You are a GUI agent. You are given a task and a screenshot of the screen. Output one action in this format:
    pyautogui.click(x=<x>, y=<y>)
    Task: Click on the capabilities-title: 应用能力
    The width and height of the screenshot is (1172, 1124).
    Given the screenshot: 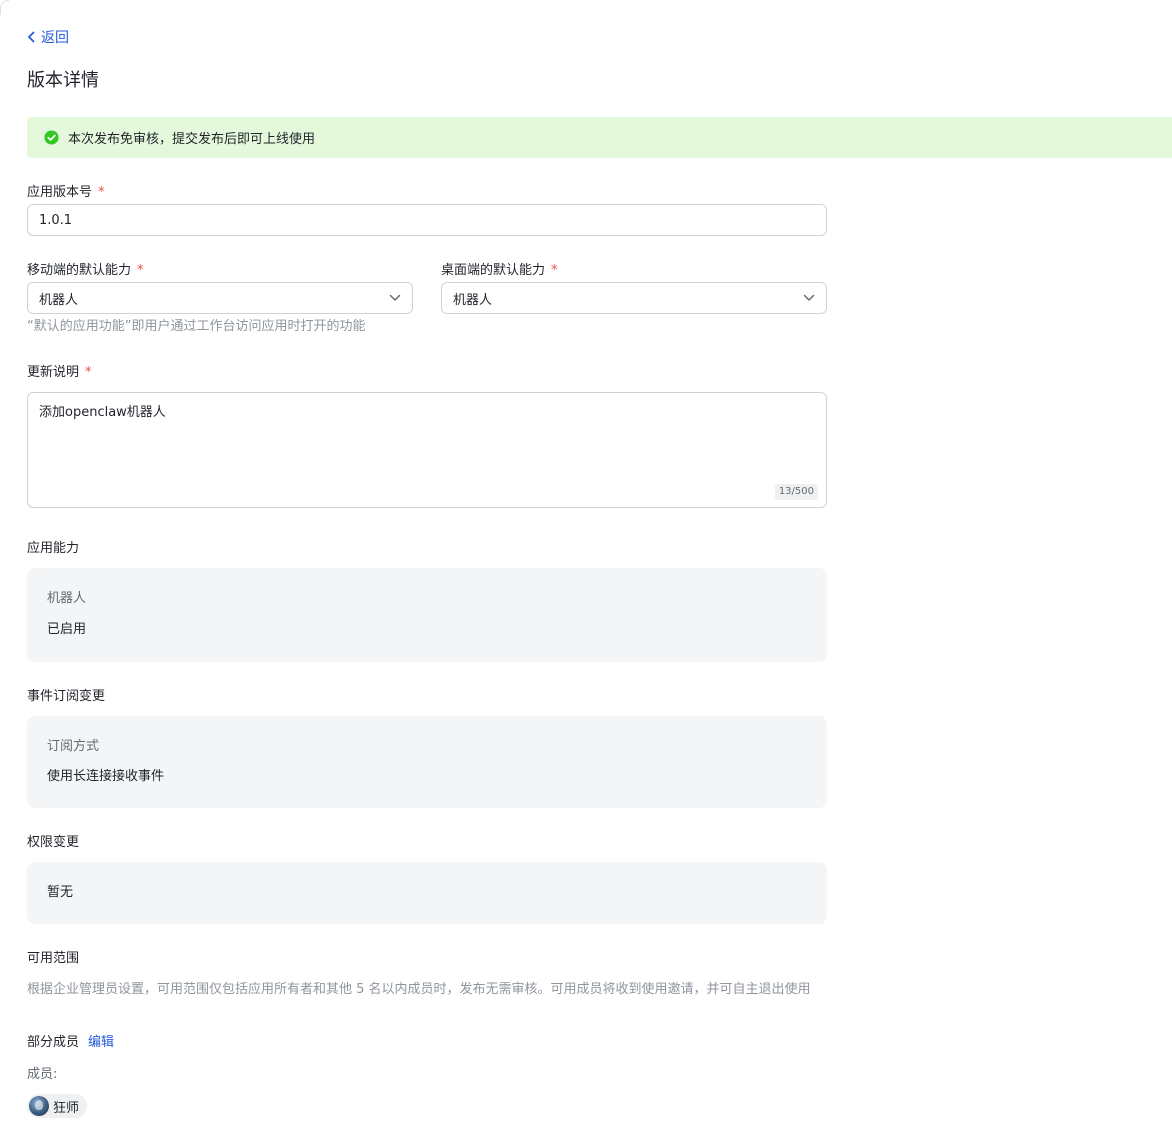 What is the action you would take?
    pyautogui.click(x=53, y=548)
    